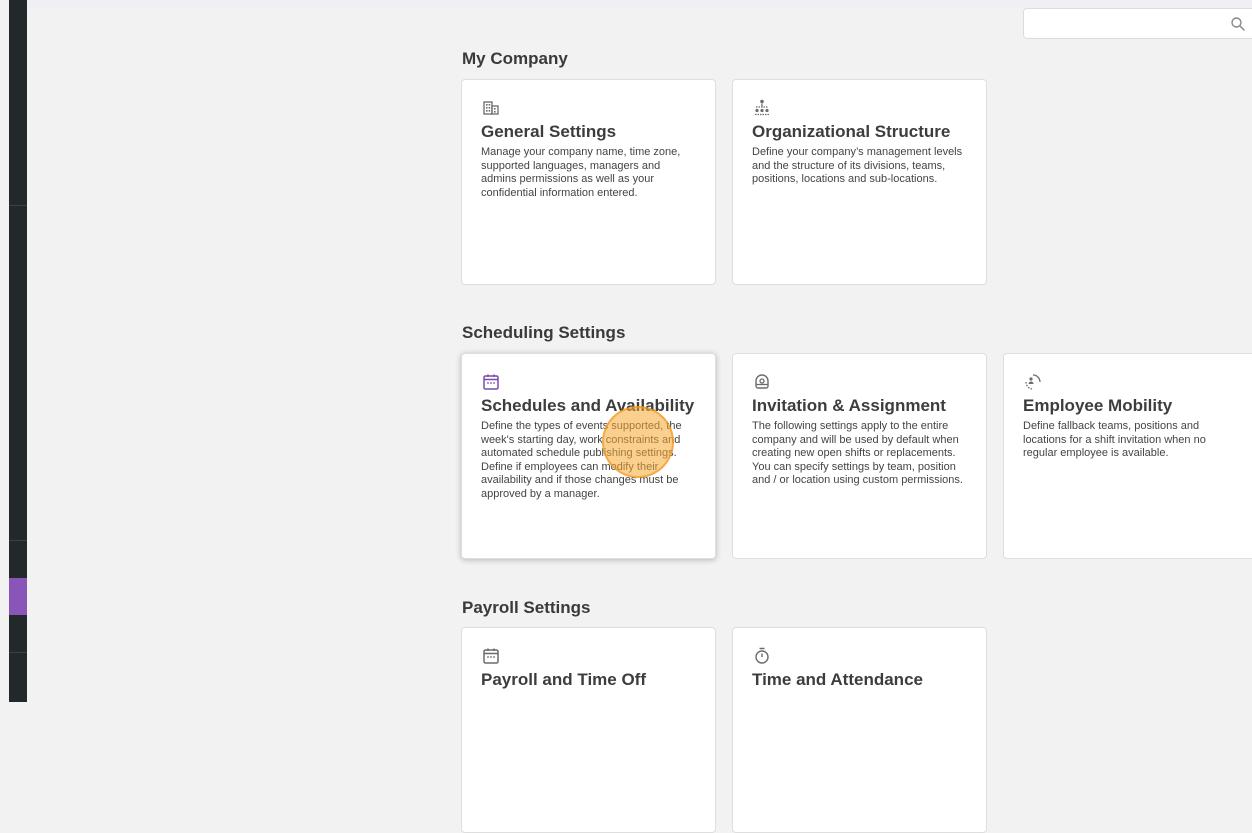 This screenshot has width=1252, height=833. What do you see at coordinates (544, 332) in the screenshot?
I see `section-title-scheduling-settings: Scheduling Settings` at bounding box center [544, 332].